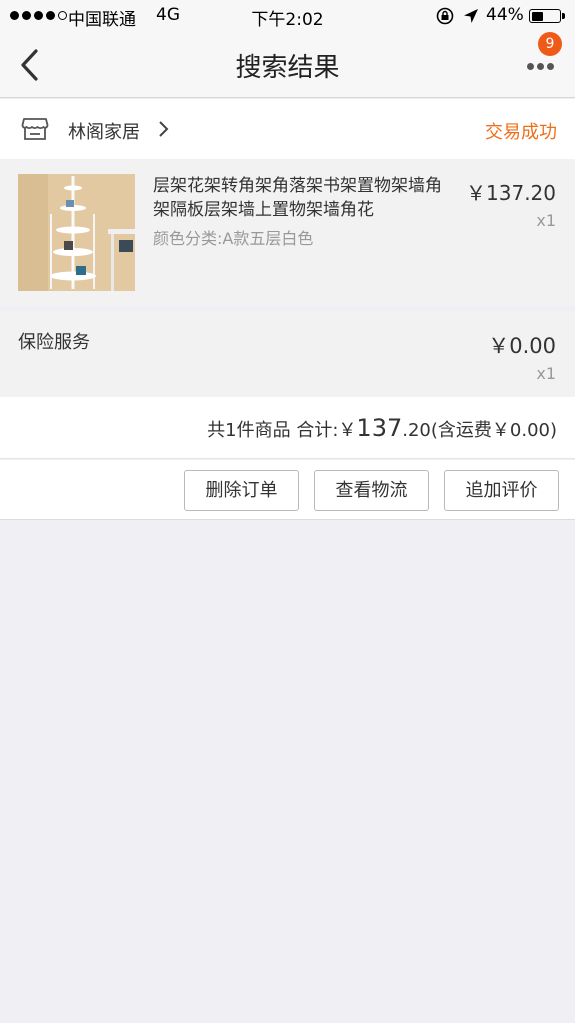  What do you see at coordinates (164, 129) in the screenshot?
I see `chevron-right-icon` at bounding box center [164, 129].